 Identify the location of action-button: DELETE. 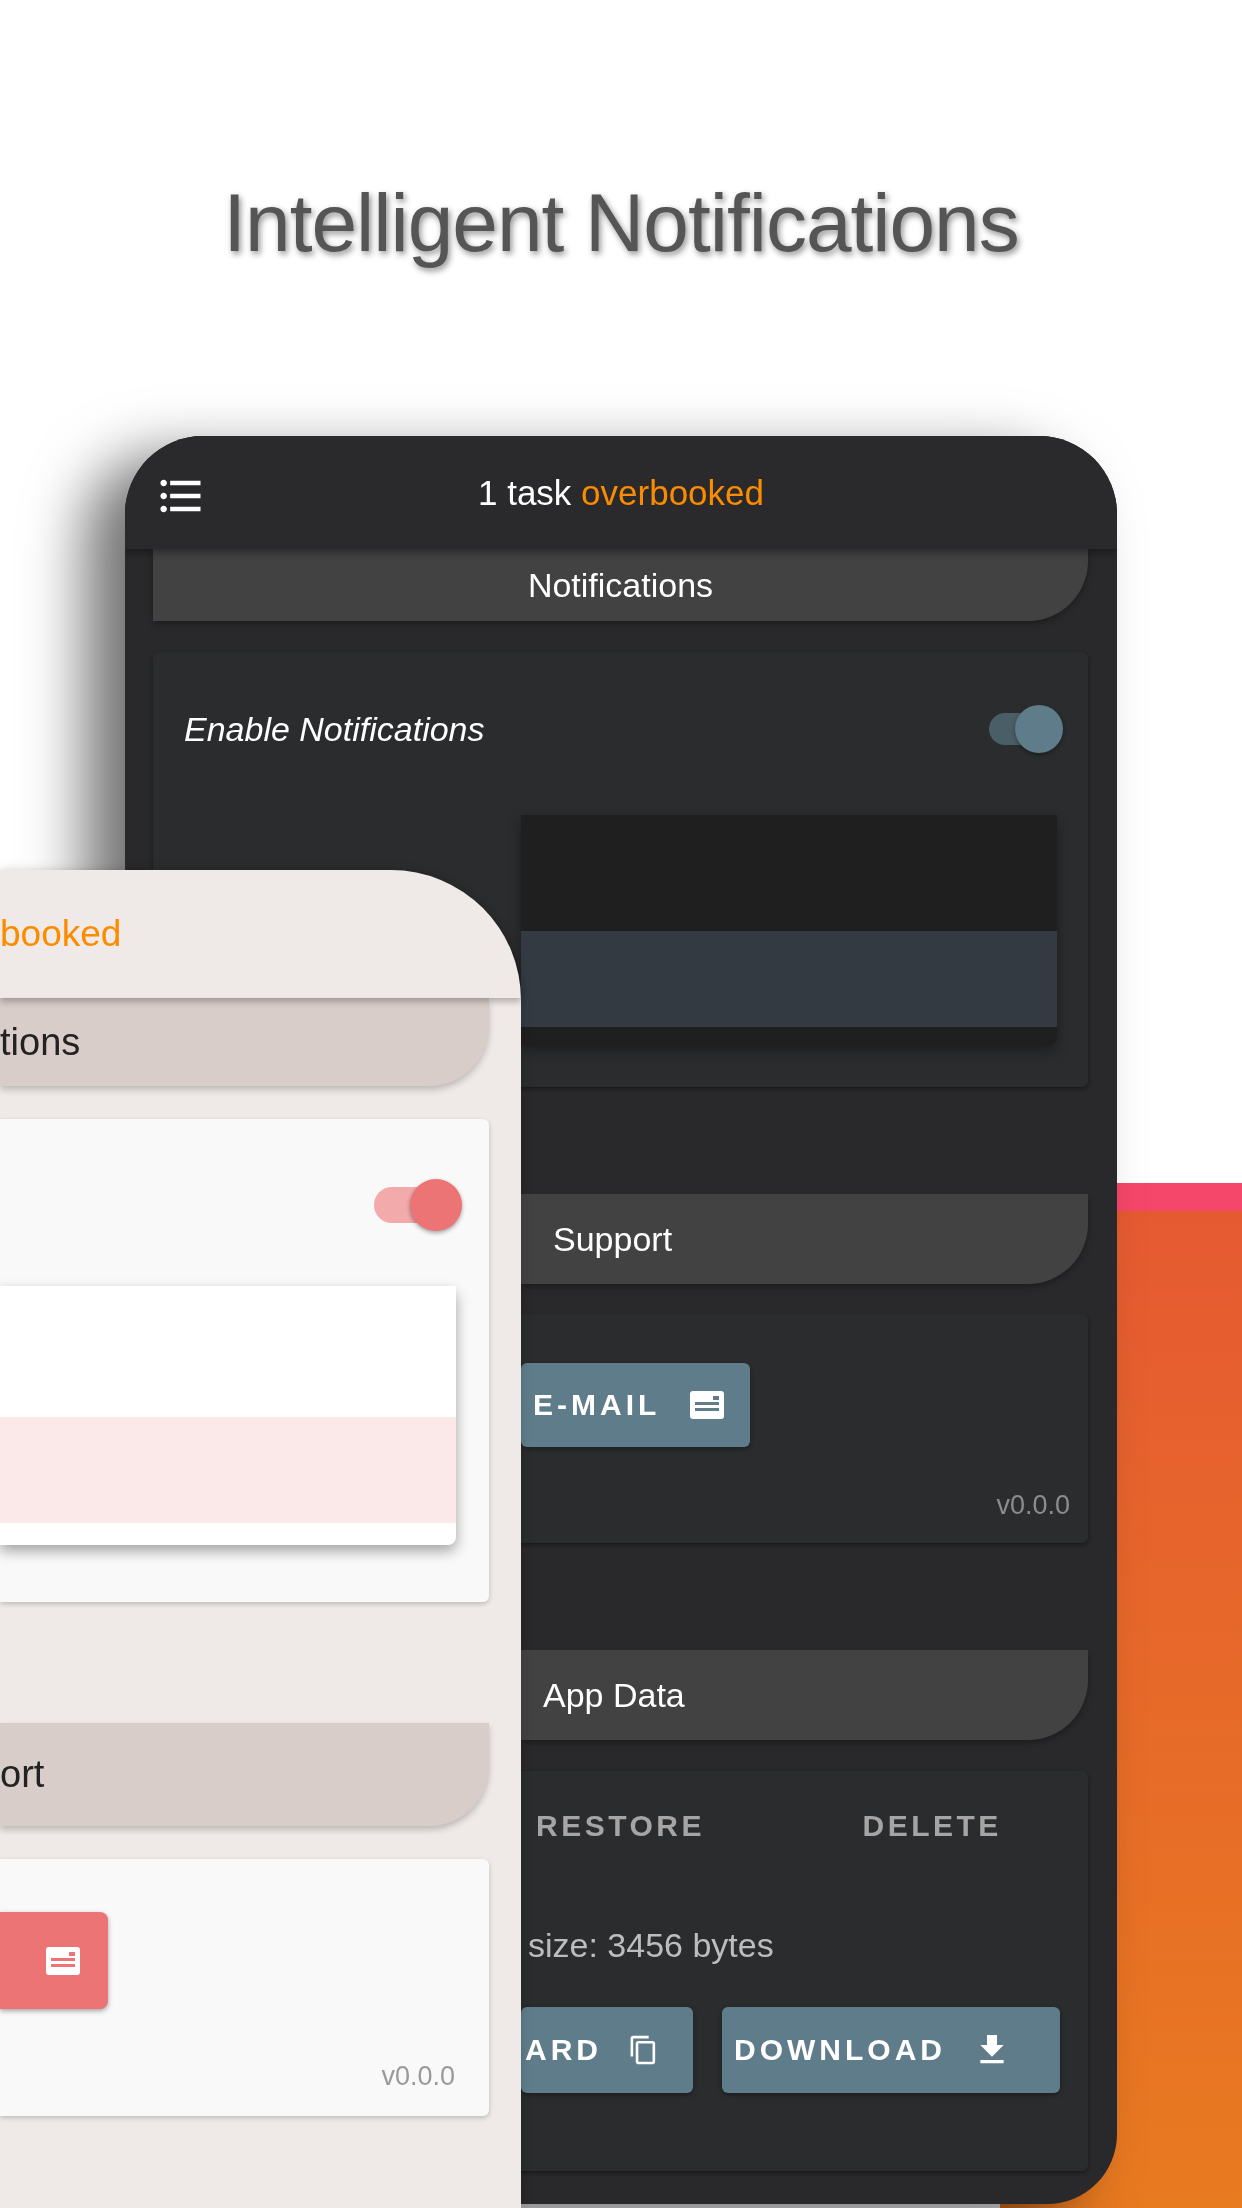
(932, 1826).